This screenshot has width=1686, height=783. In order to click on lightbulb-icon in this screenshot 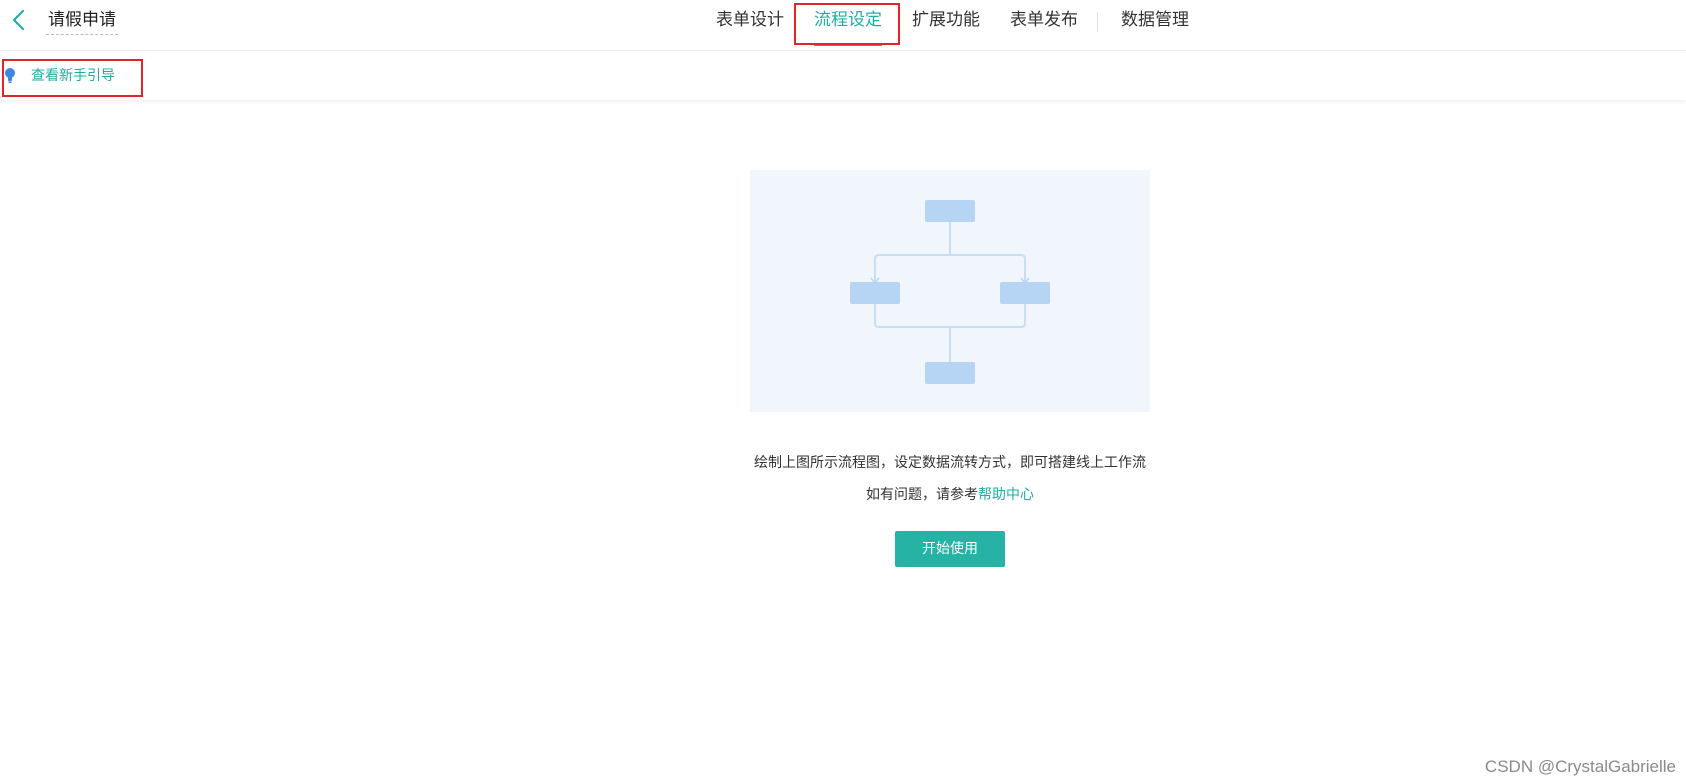, I will do `click(10, 75)`.